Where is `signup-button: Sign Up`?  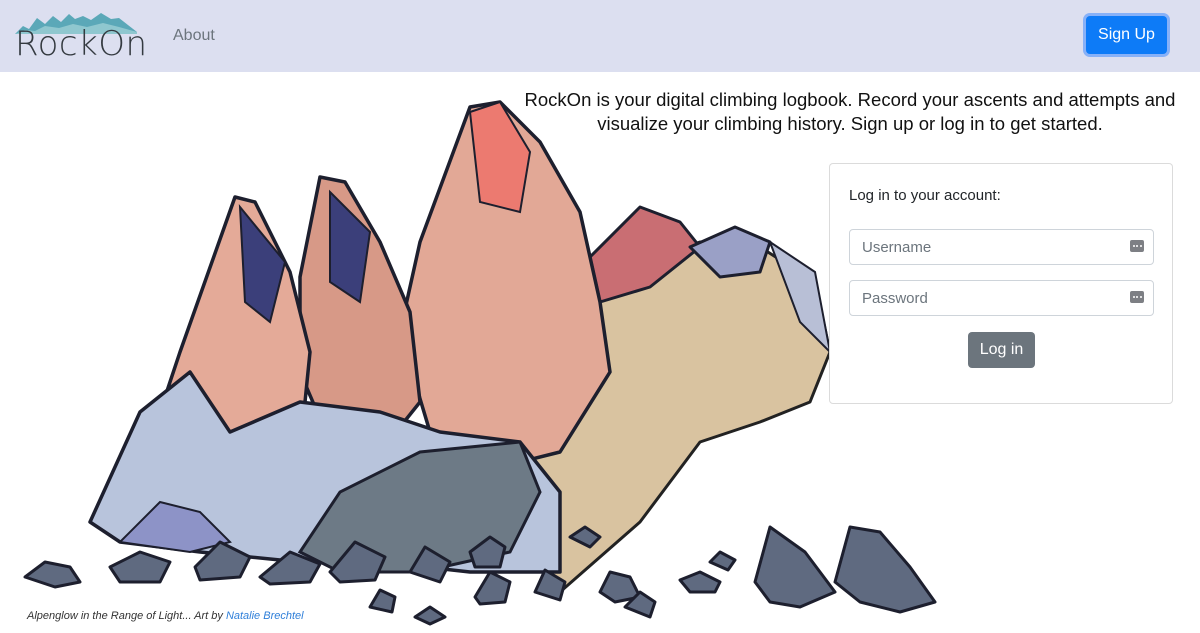 signup-button: Sign Up is located at coordinates (1126, 35).